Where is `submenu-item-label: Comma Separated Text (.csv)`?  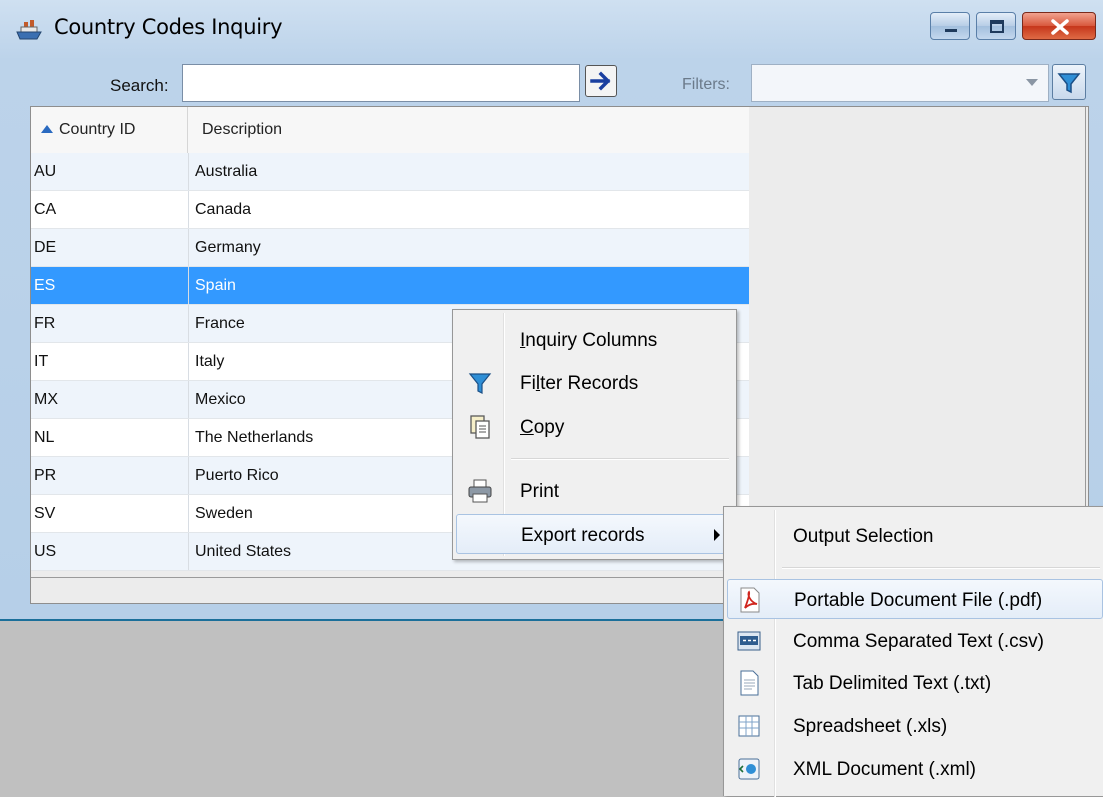 submenu-item-label: Comma Separated Text (.csv) is located at coordinates (918, 641).